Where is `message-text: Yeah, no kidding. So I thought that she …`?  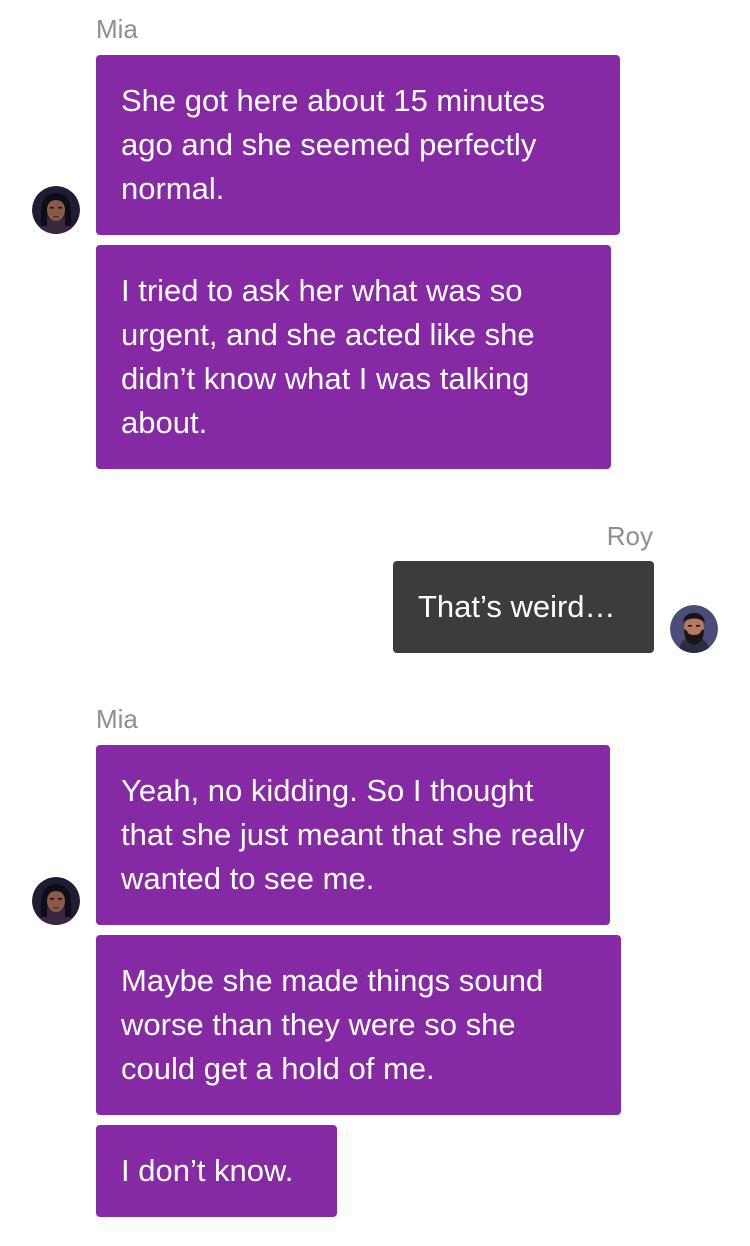 message-text: Yeah, no kidding. So I thought that she … is located at coordinates (353, 834).